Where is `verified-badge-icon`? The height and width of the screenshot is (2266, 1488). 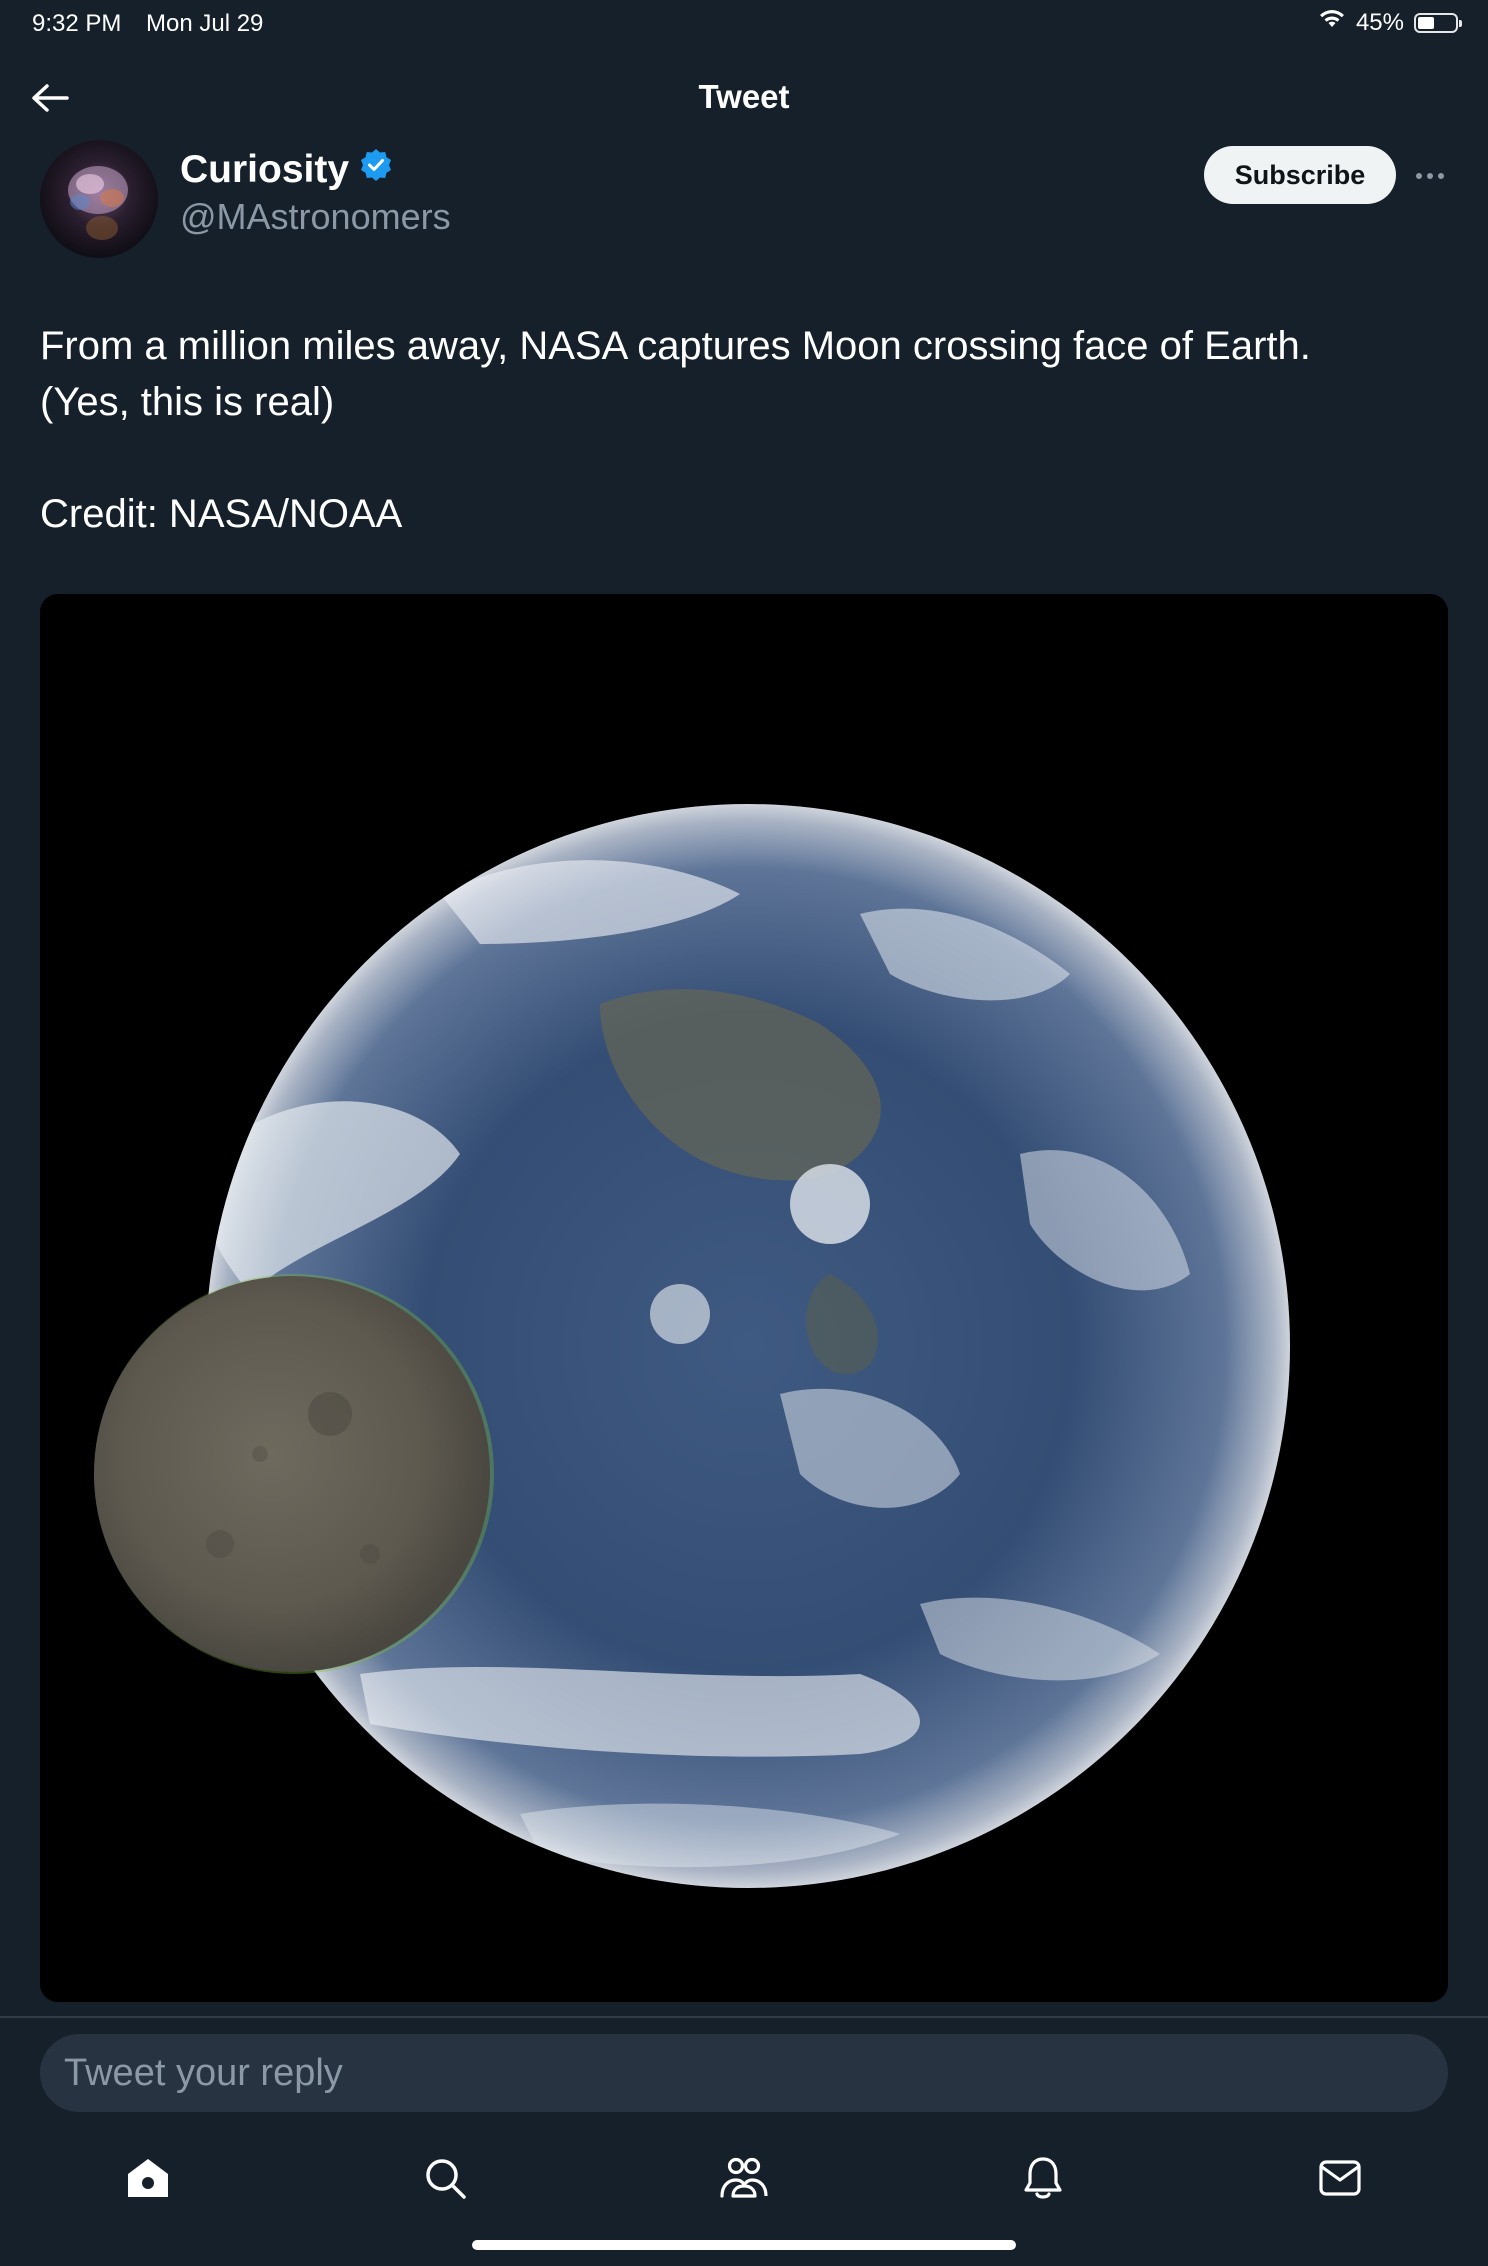 verified-badge-icon is located at coordinates (376, 170).